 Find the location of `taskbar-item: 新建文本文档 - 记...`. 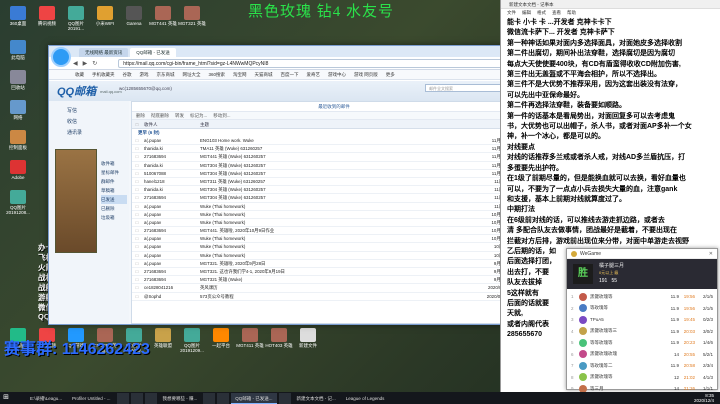

taskbar-item: 新建文本文档 - 记... is located at coordinates (316, 398).